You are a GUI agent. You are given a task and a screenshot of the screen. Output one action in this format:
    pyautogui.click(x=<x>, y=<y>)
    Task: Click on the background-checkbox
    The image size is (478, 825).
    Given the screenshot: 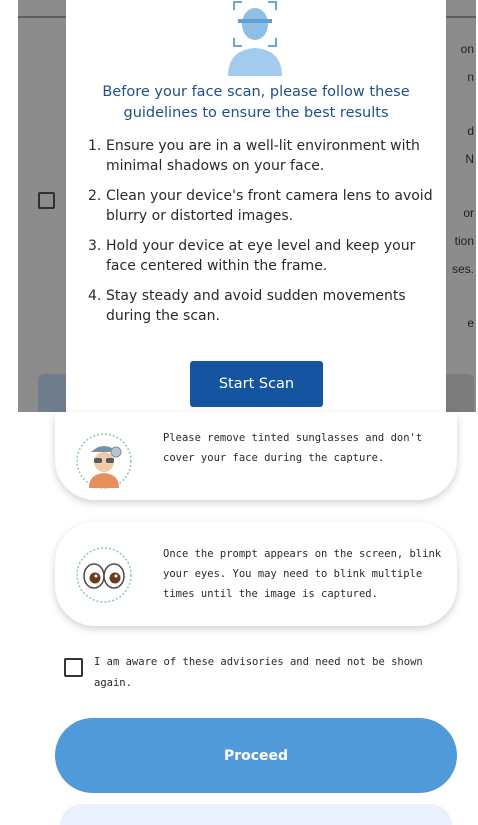 What is the action you would take?
    pyautogui.click(x=46, y=200)
    